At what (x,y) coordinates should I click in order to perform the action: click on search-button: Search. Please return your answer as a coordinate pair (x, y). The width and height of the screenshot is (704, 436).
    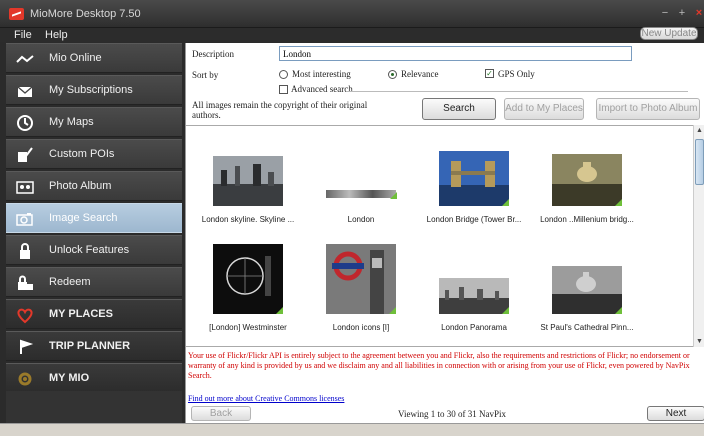
    Looking at the image, I should click on (459, 109).